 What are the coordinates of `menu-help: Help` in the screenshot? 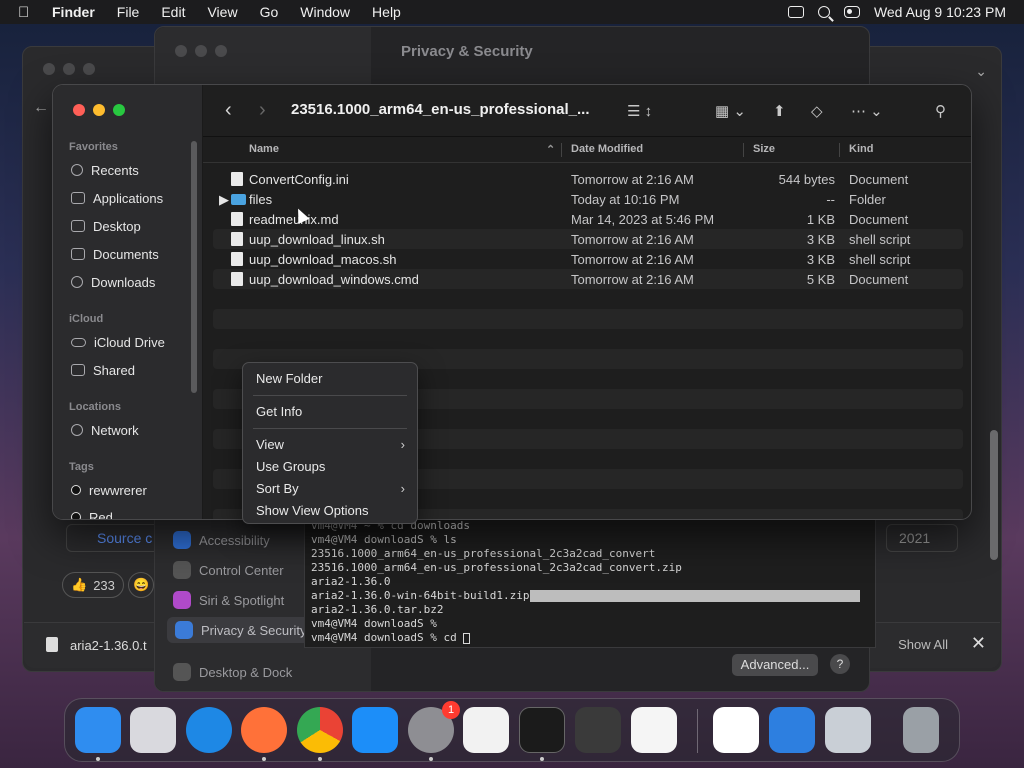 It's located at (386, 12).